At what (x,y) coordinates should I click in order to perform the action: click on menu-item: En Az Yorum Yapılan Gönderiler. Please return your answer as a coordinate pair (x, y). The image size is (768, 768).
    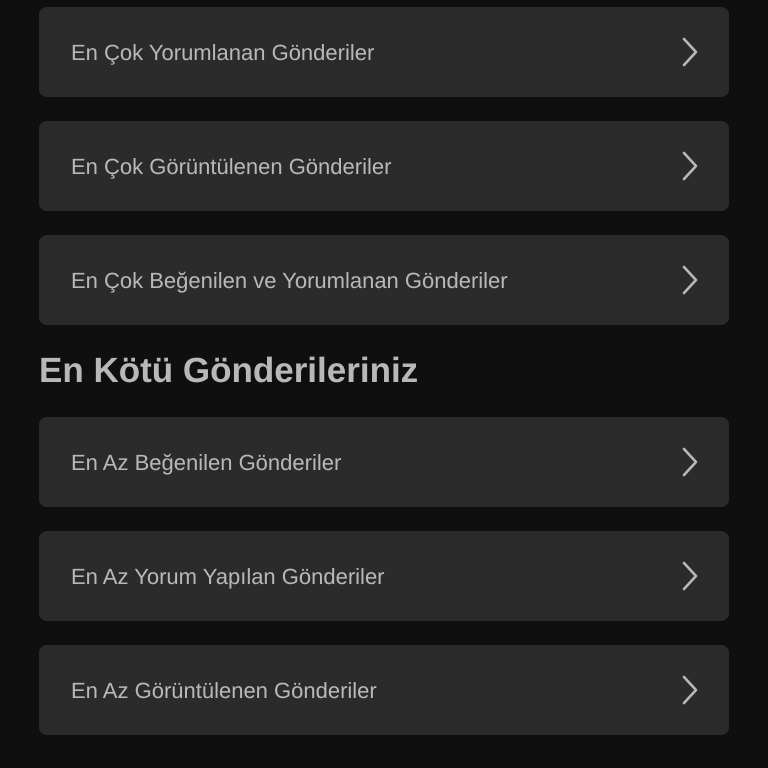
    Looking at the image, I should click on (384, 576).